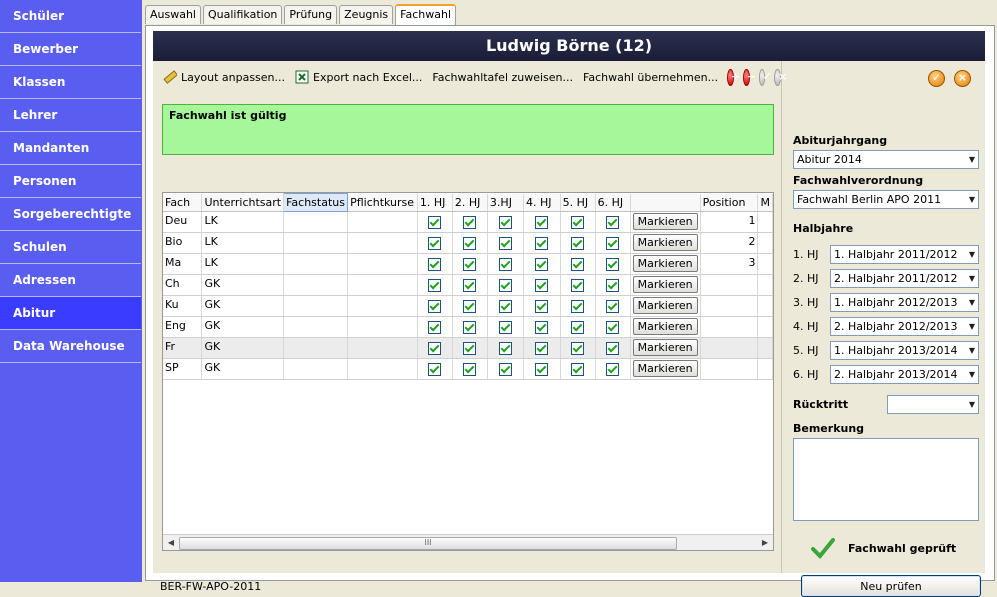 The width and height of the screenshot is (997, 597). I want to click on table-row: Ma LK Markieren 3, so click(468, 264).